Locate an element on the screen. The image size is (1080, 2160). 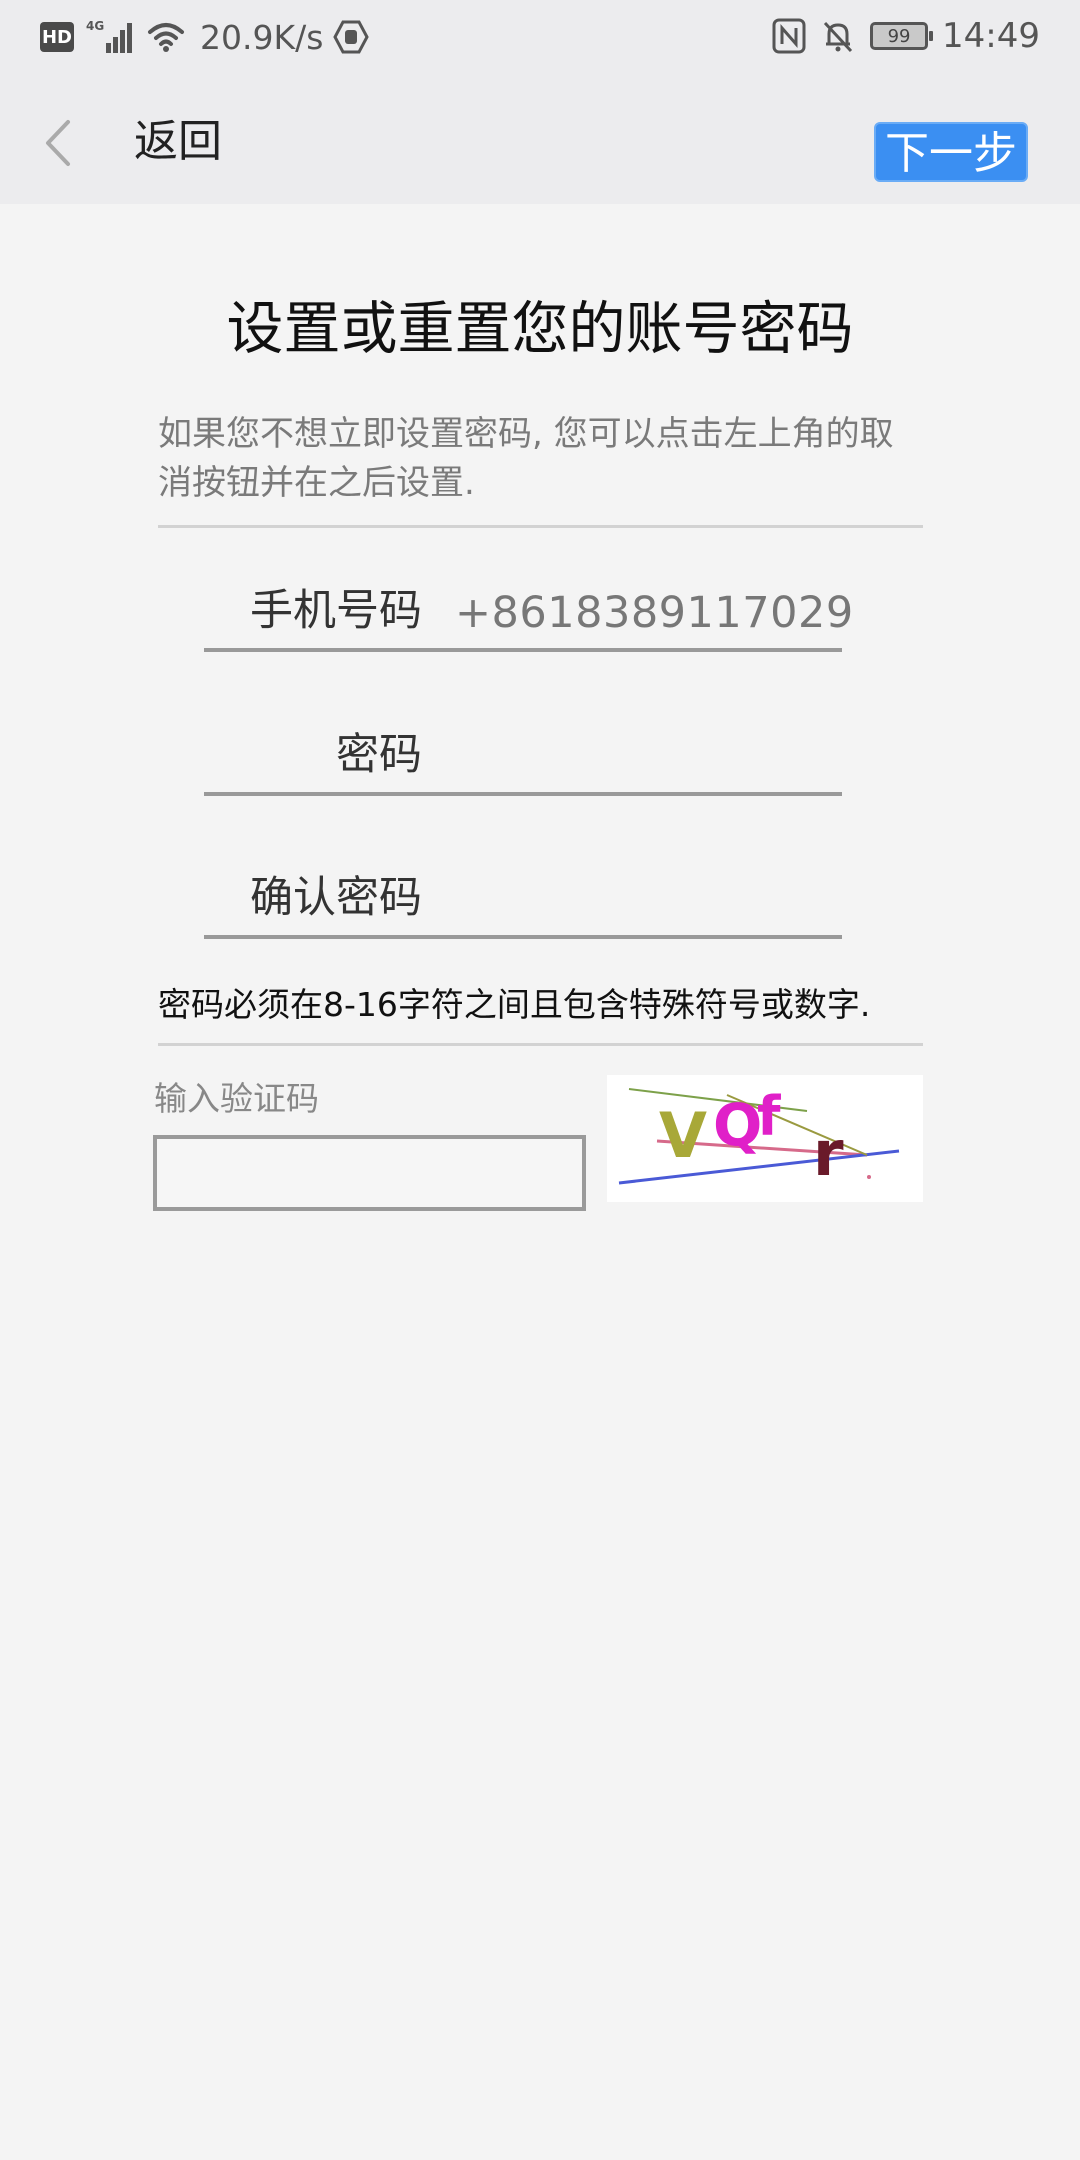
wifi-icon is located at coordinates (166, 37).